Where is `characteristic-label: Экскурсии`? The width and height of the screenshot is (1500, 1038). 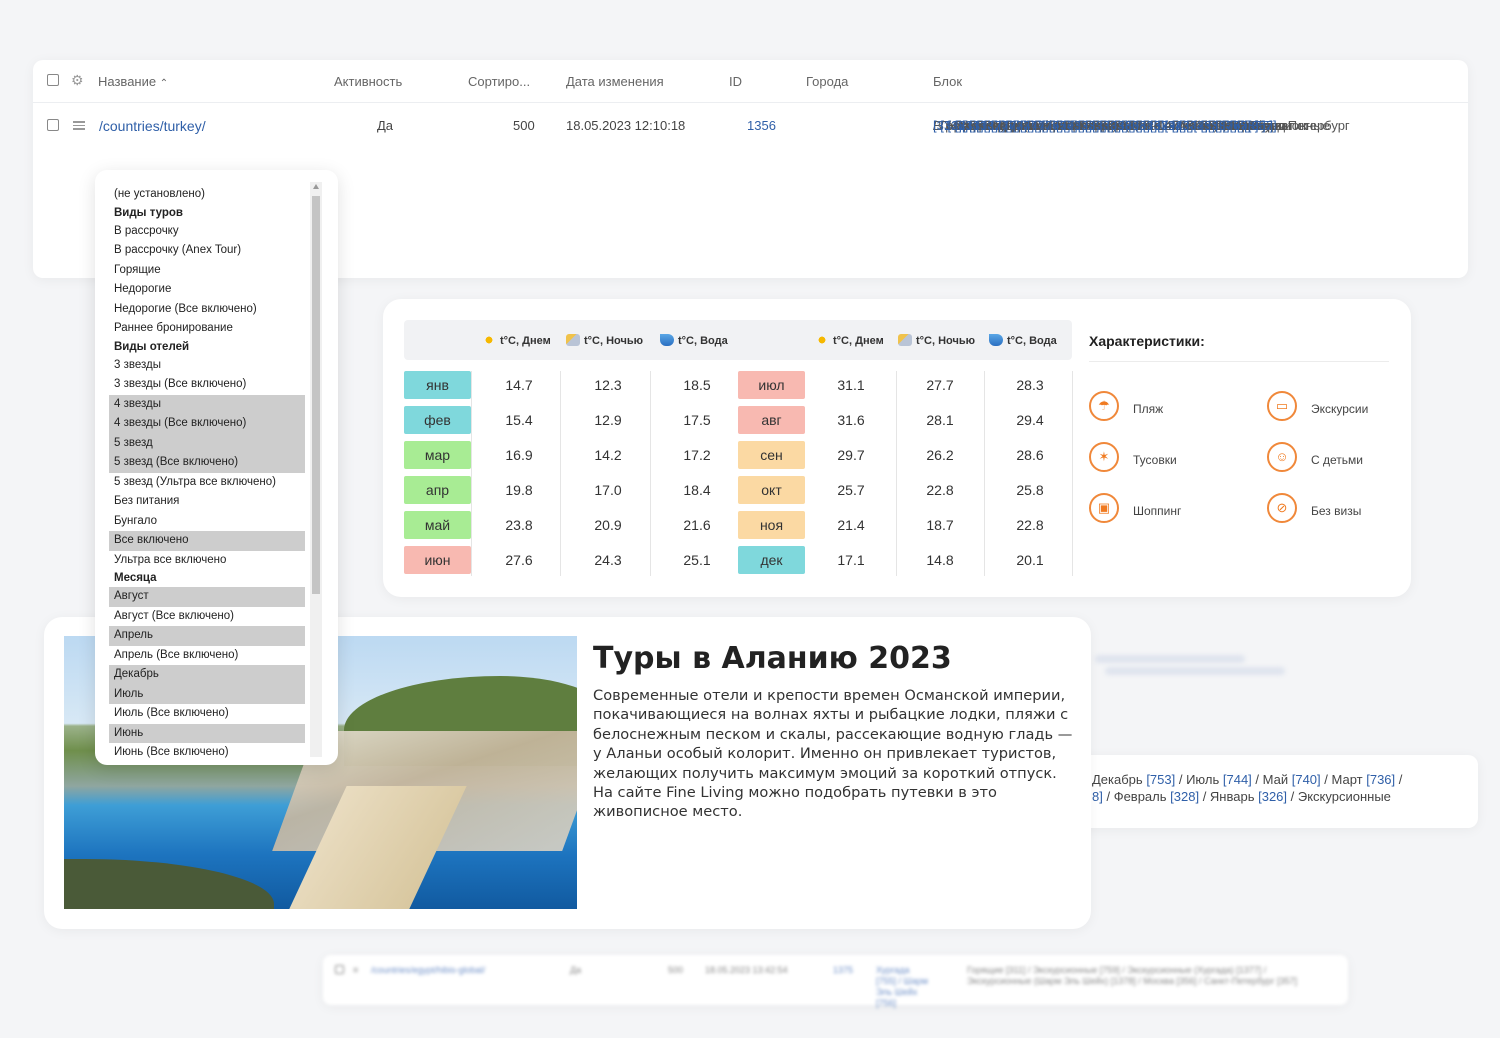 characteristic-label: Экскурсии is located at coordinates (1340, 409).